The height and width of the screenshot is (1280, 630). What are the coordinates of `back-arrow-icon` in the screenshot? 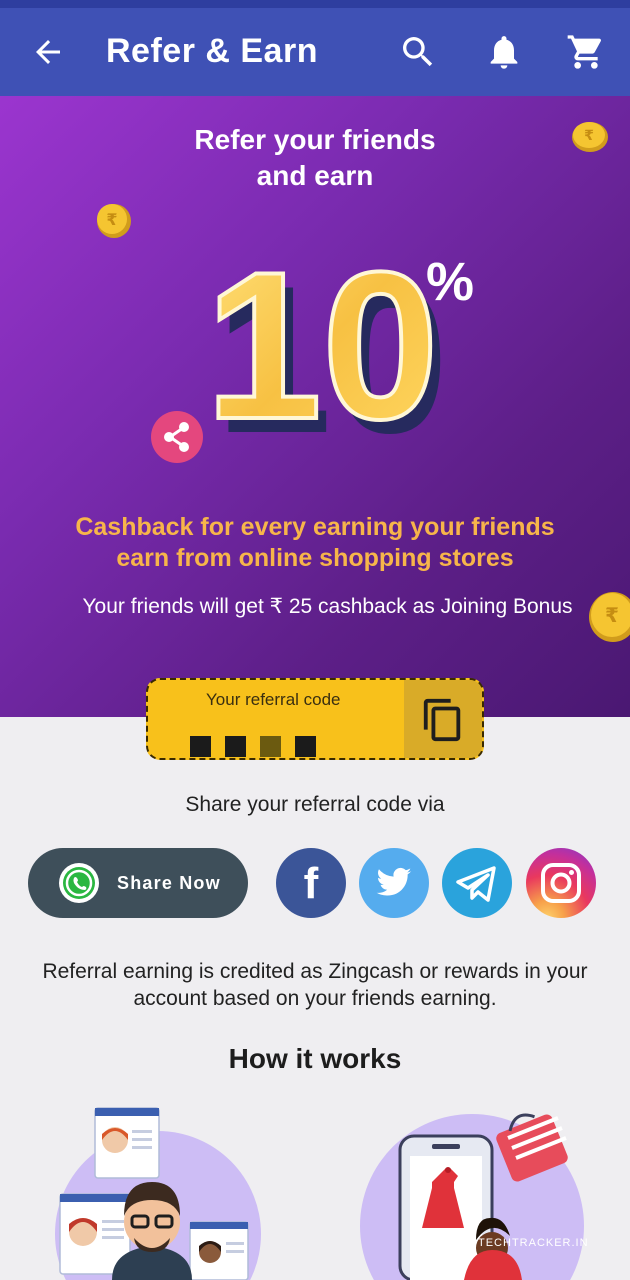 It's located at (48, 52).